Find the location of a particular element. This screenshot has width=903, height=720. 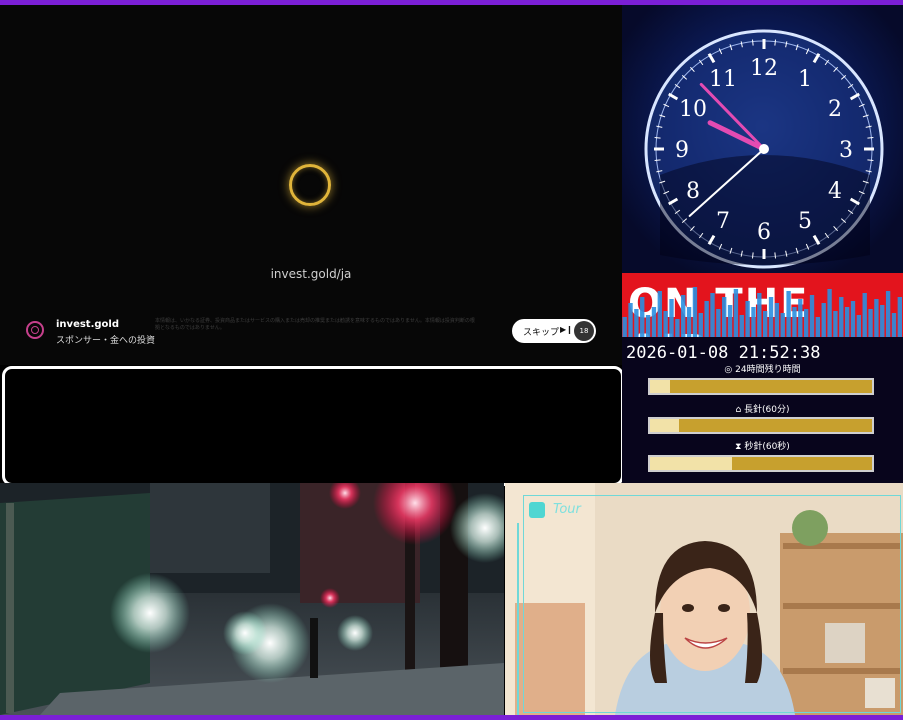

progress-minute-fill is located at coordinates (691, 463).